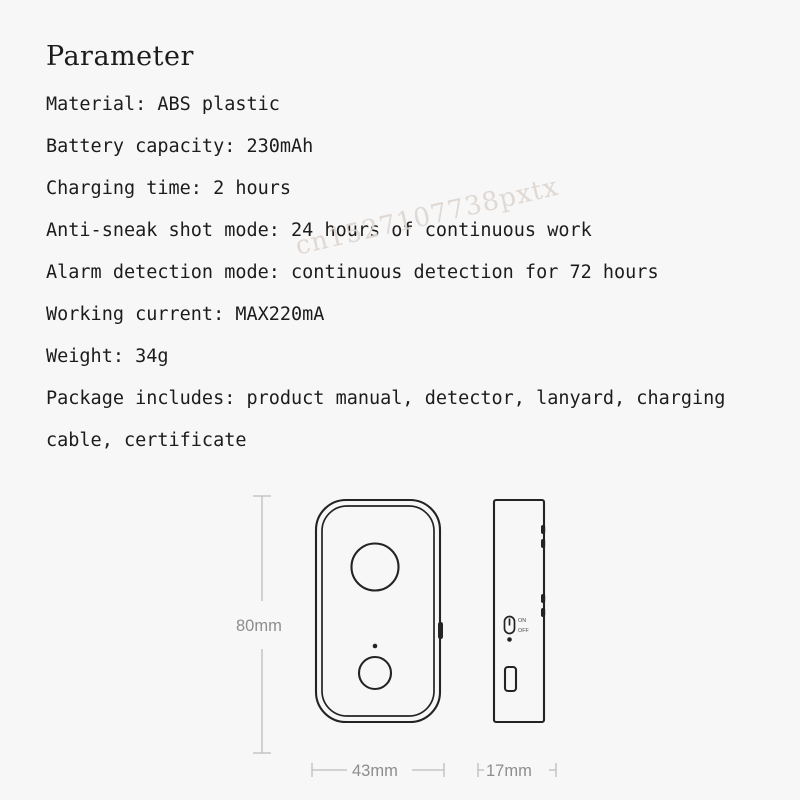 Image resolution: width=800 pixels, height=800 pixels. I want to click on side-width-dimension-label: 17mm, so click(509, 771).